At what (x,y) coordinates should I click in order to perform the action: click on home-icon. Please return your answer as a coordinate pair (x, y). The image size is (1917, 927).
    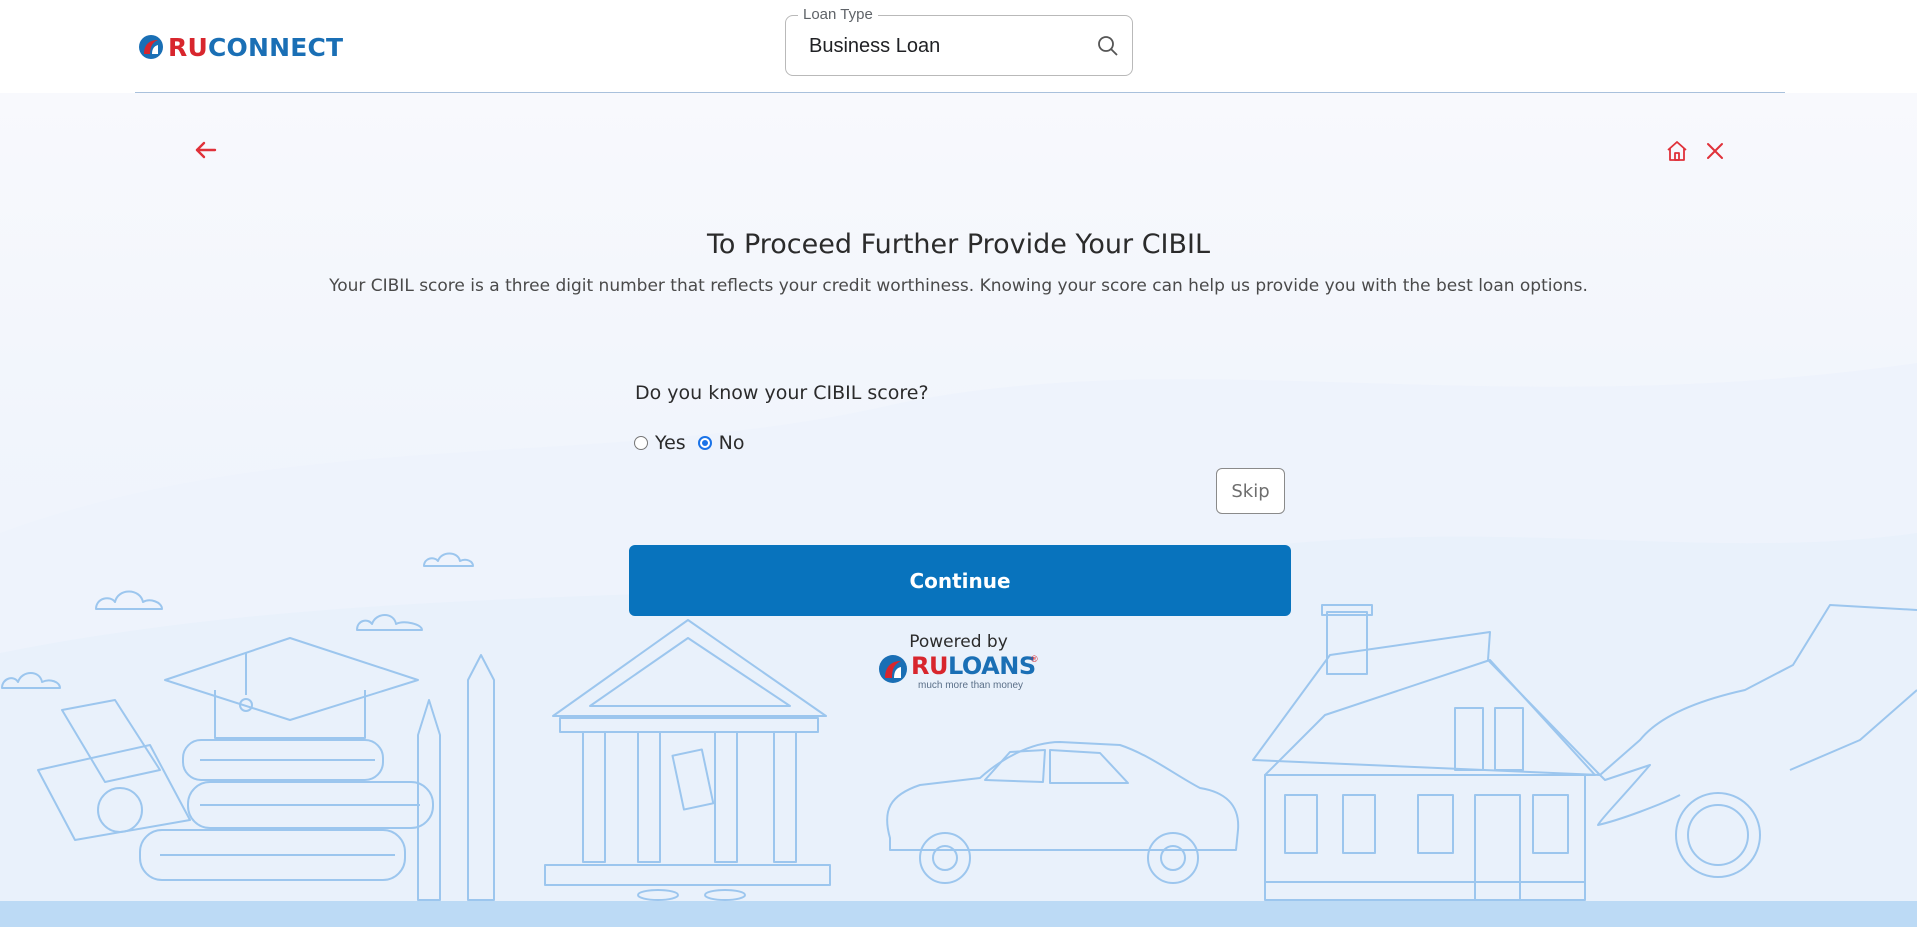
    Looking at the image, I should click on (1677, 151).